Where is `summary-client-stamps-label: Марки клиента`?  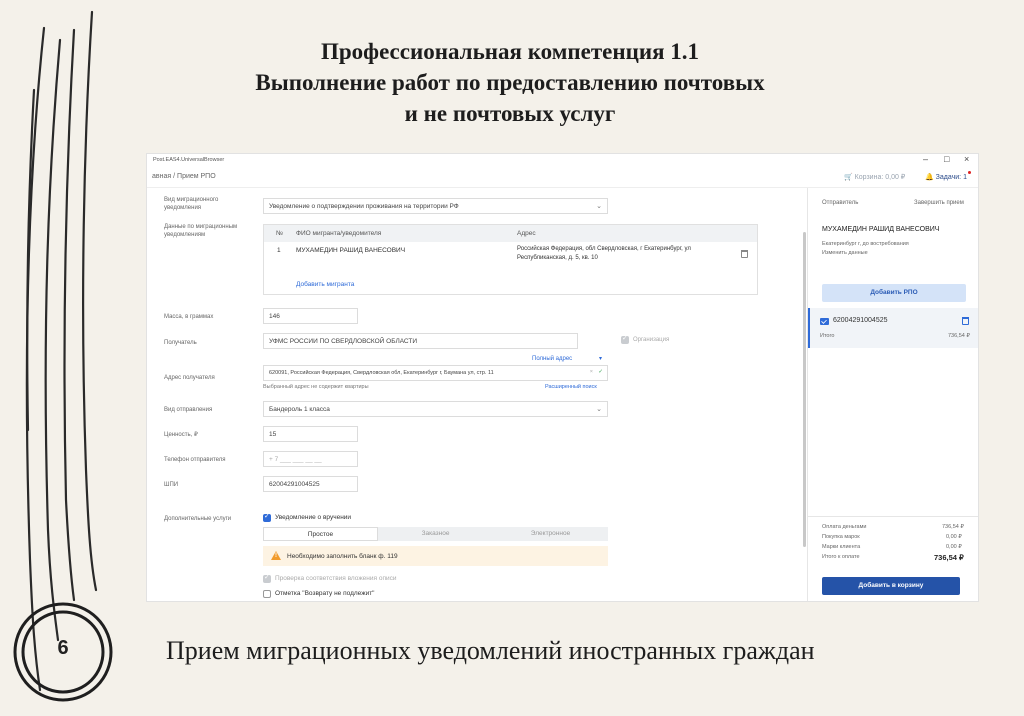 summary-client-stamps-label: Марки клиента is located at coordinates (841, 547).